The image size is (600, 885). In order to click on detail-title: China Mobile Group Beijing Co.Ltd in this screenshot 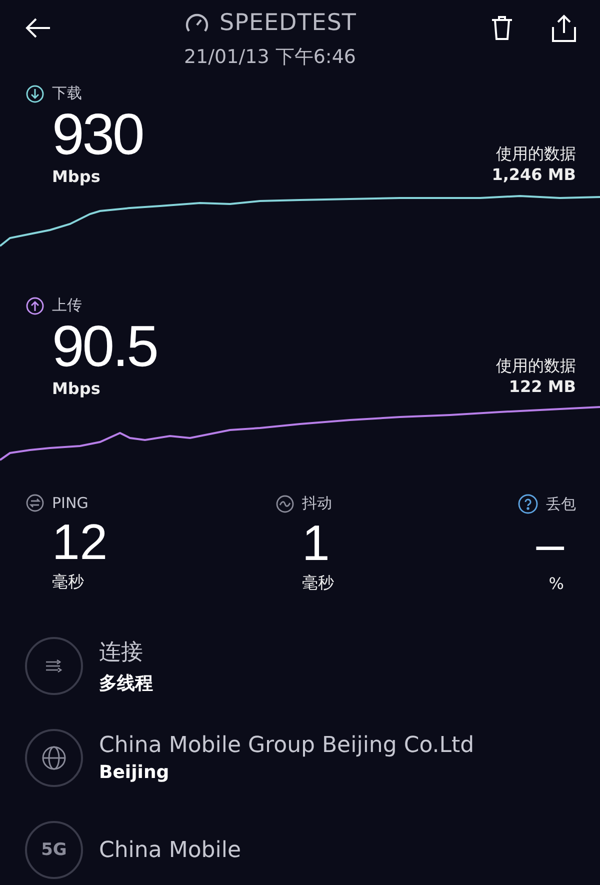, I will do `click(286, 745)`.